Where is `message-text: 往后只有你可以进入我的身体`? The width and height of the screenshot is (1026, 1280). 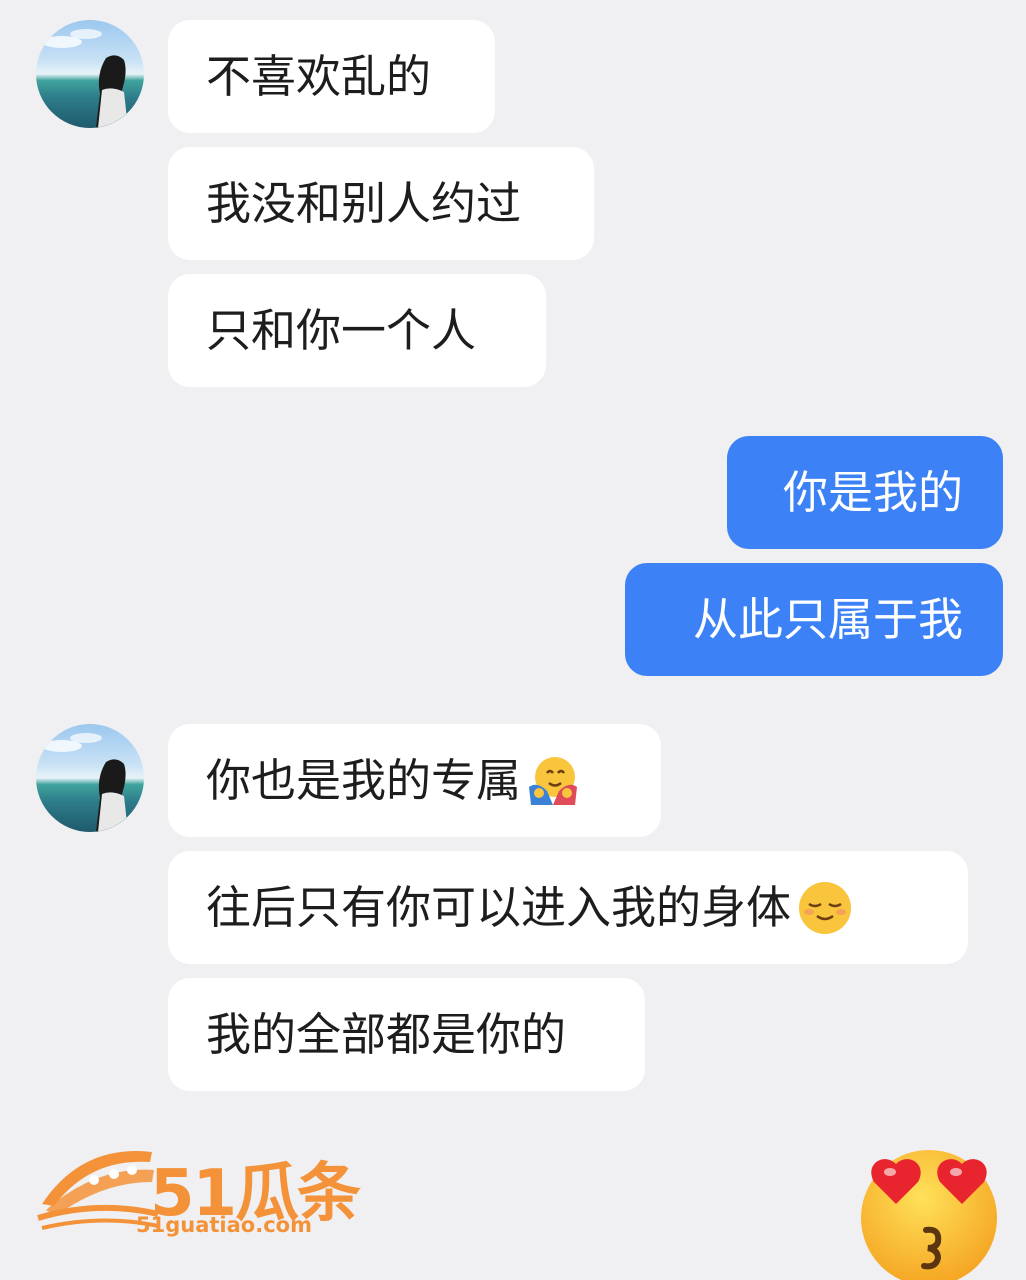
message-text: 往后只有你可以进入我的身体 is located at coordinates (499, 907).